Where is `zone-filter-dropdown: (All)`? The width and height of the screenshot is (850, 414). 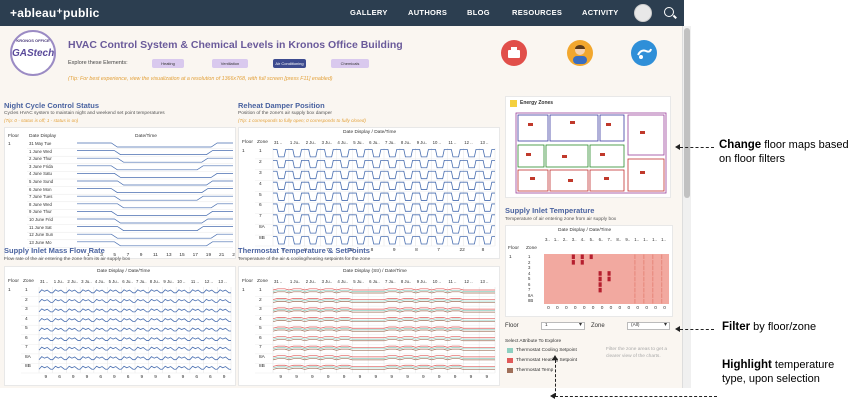
zone-filter-dropdown: (All) is located at coordinates (648, 326).